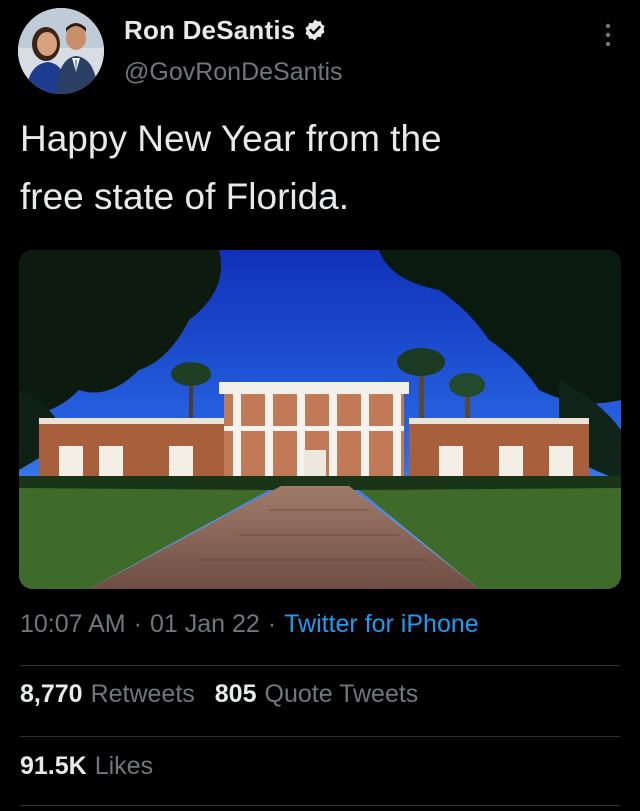  What do you see at coordinates (53, 766) in the screenshot?
I see `likes-count: 91.5K` at bounding box center [53, 766].